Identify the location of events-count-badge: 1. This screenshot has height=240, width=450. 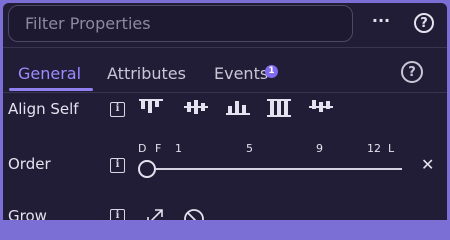
(271, 71).